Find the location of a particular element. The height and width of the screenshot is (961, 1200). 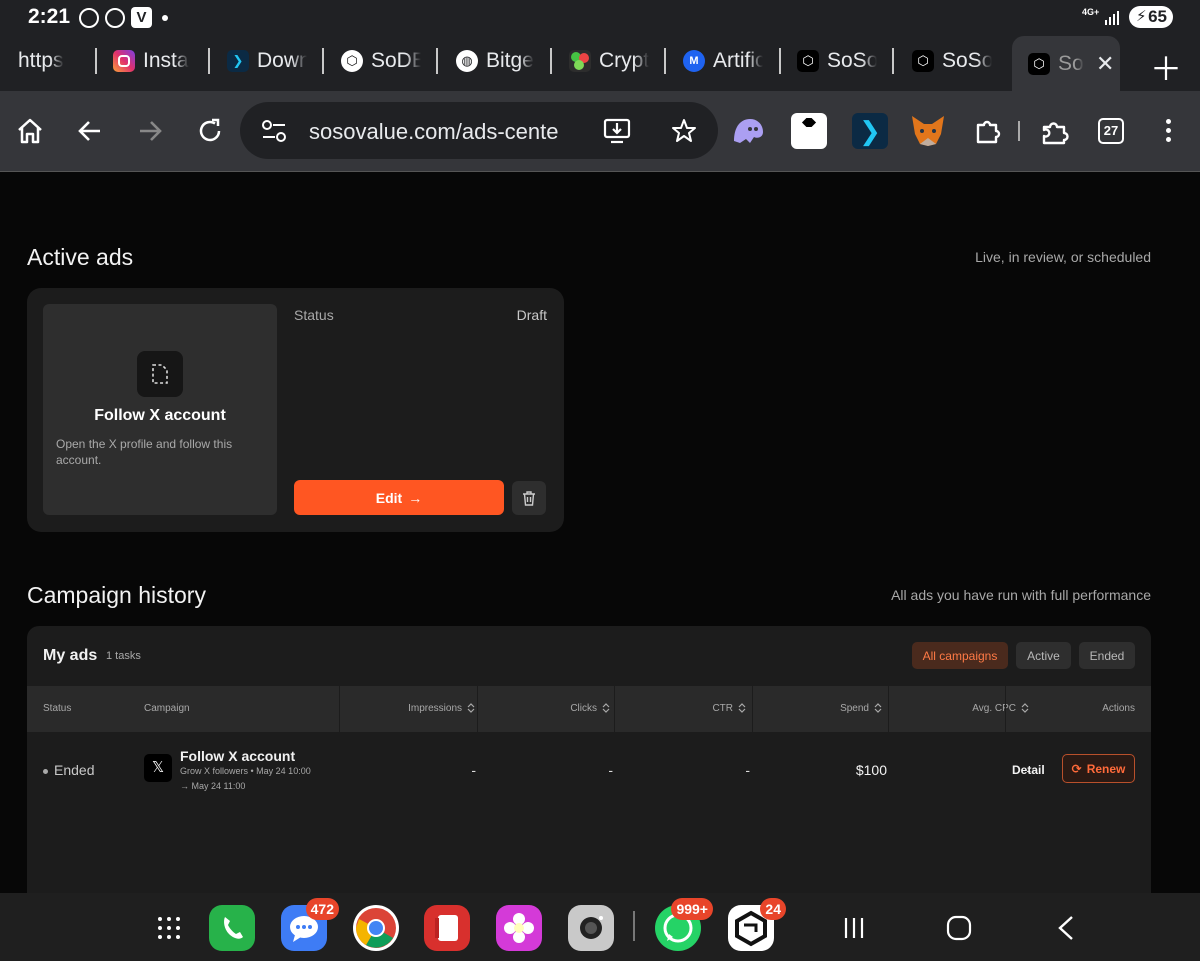

my-ads-title: My ads is located at coordinates (70, 655).